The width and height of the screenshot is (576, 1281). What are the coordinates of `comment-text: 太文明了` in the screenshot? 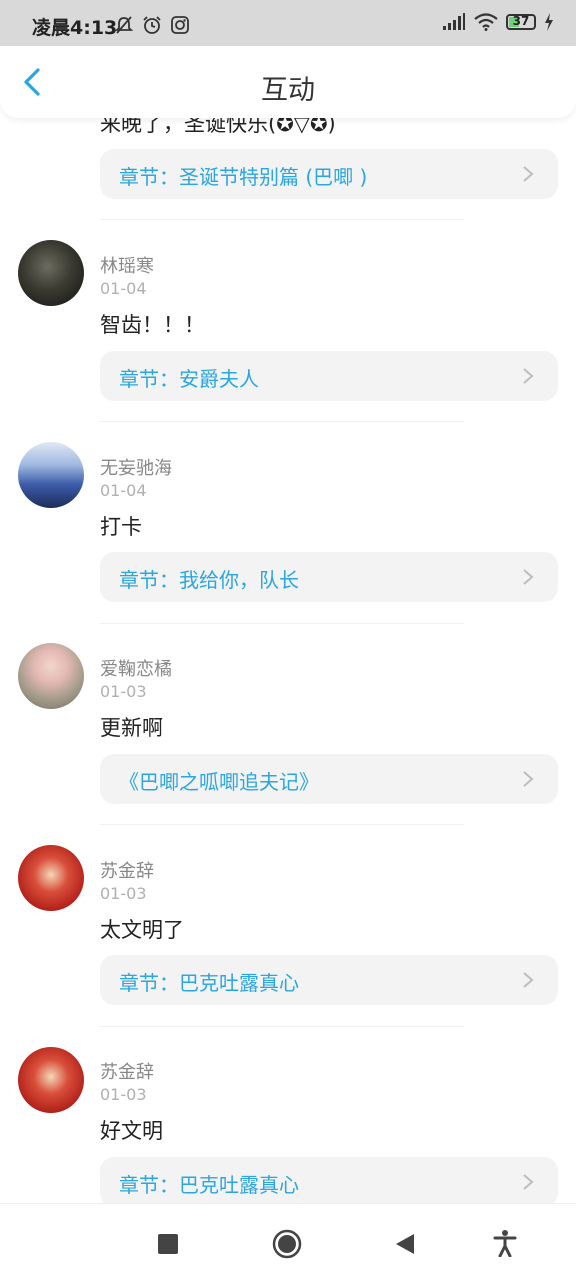 It's located at (142, 930).